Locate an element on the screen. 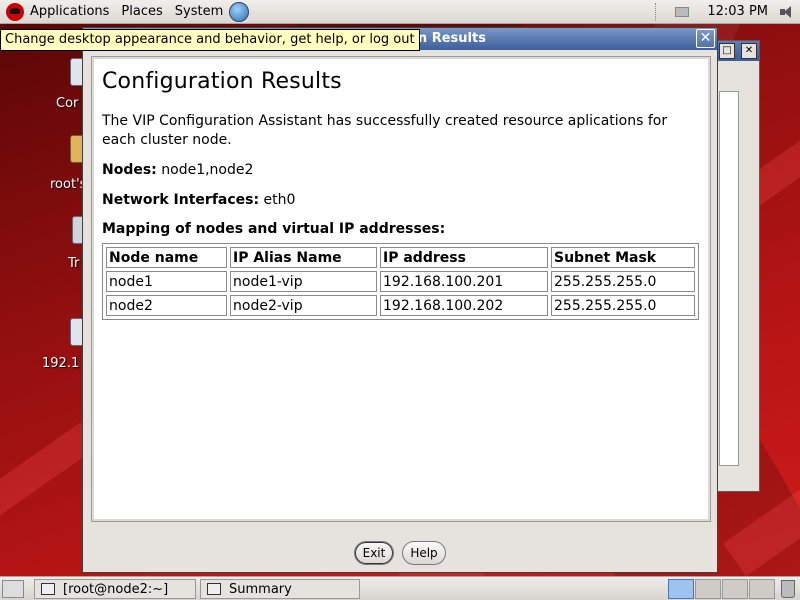  desktop-icon-network: 192.1 is located at coordinates (62, 345).